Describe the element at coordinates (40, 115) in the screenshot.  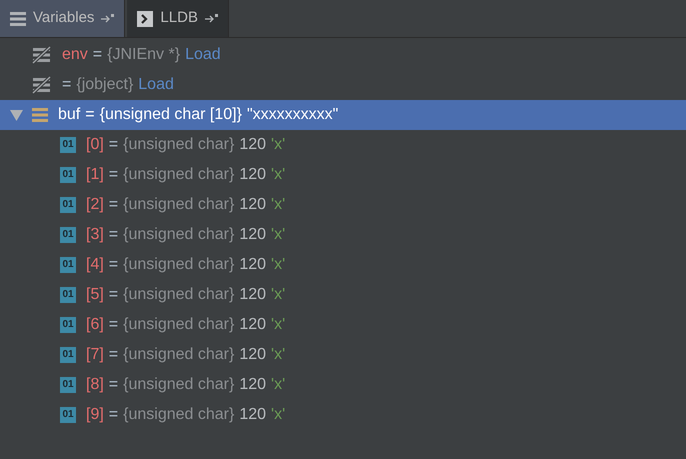
I see `list-icon` at that location.